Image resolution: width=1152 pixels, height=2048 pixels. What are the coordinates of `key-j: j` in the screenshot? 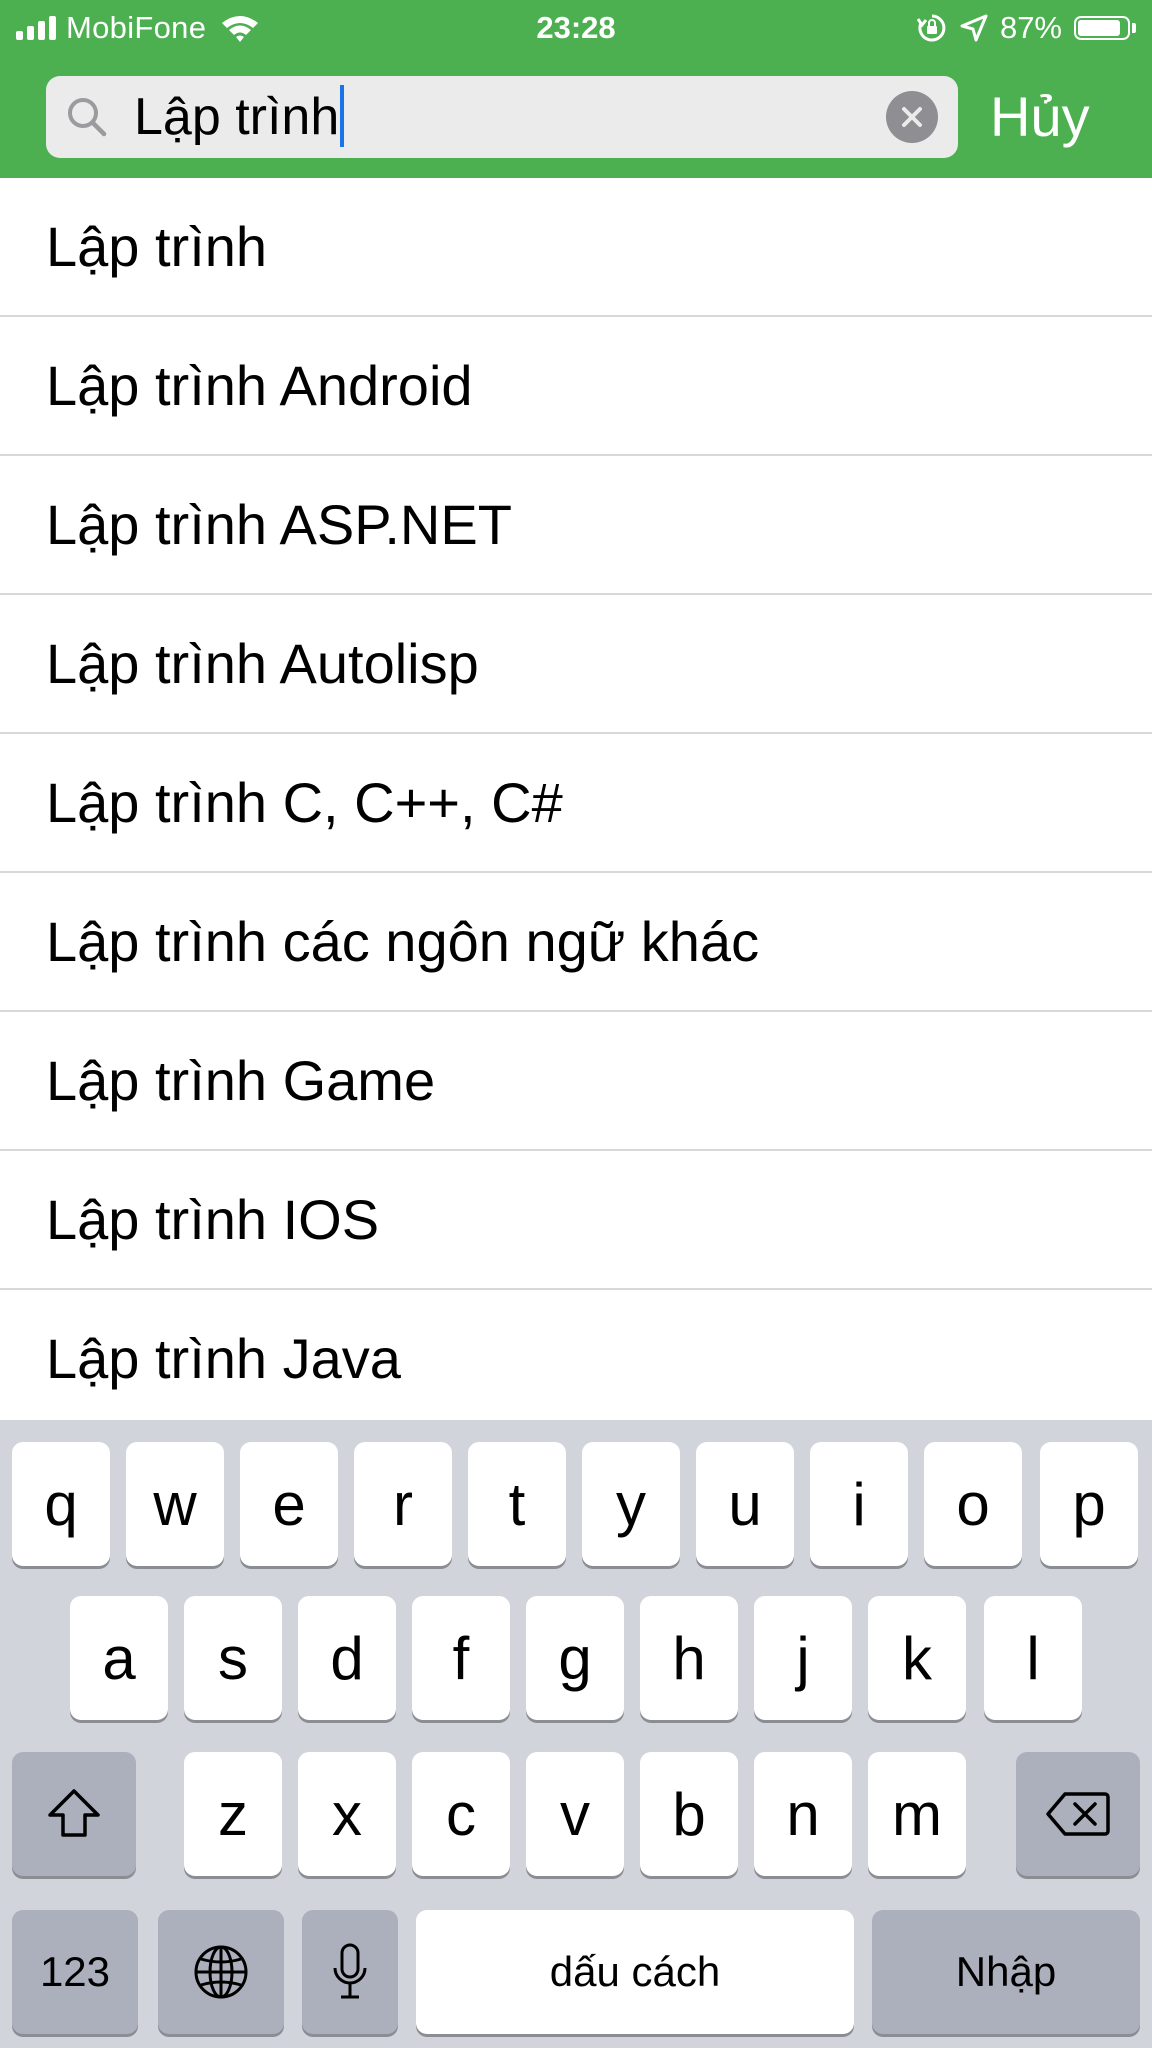 It's located at (803, 1658).